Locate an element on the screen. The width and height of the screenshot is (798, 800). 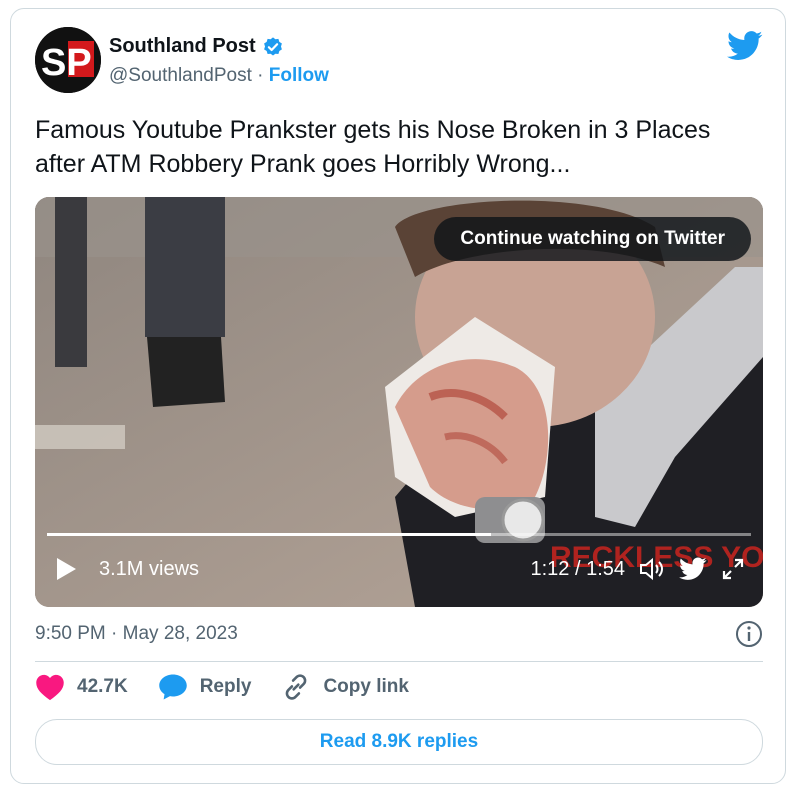
reply-button: Reply is located at coordinates (205, 687).